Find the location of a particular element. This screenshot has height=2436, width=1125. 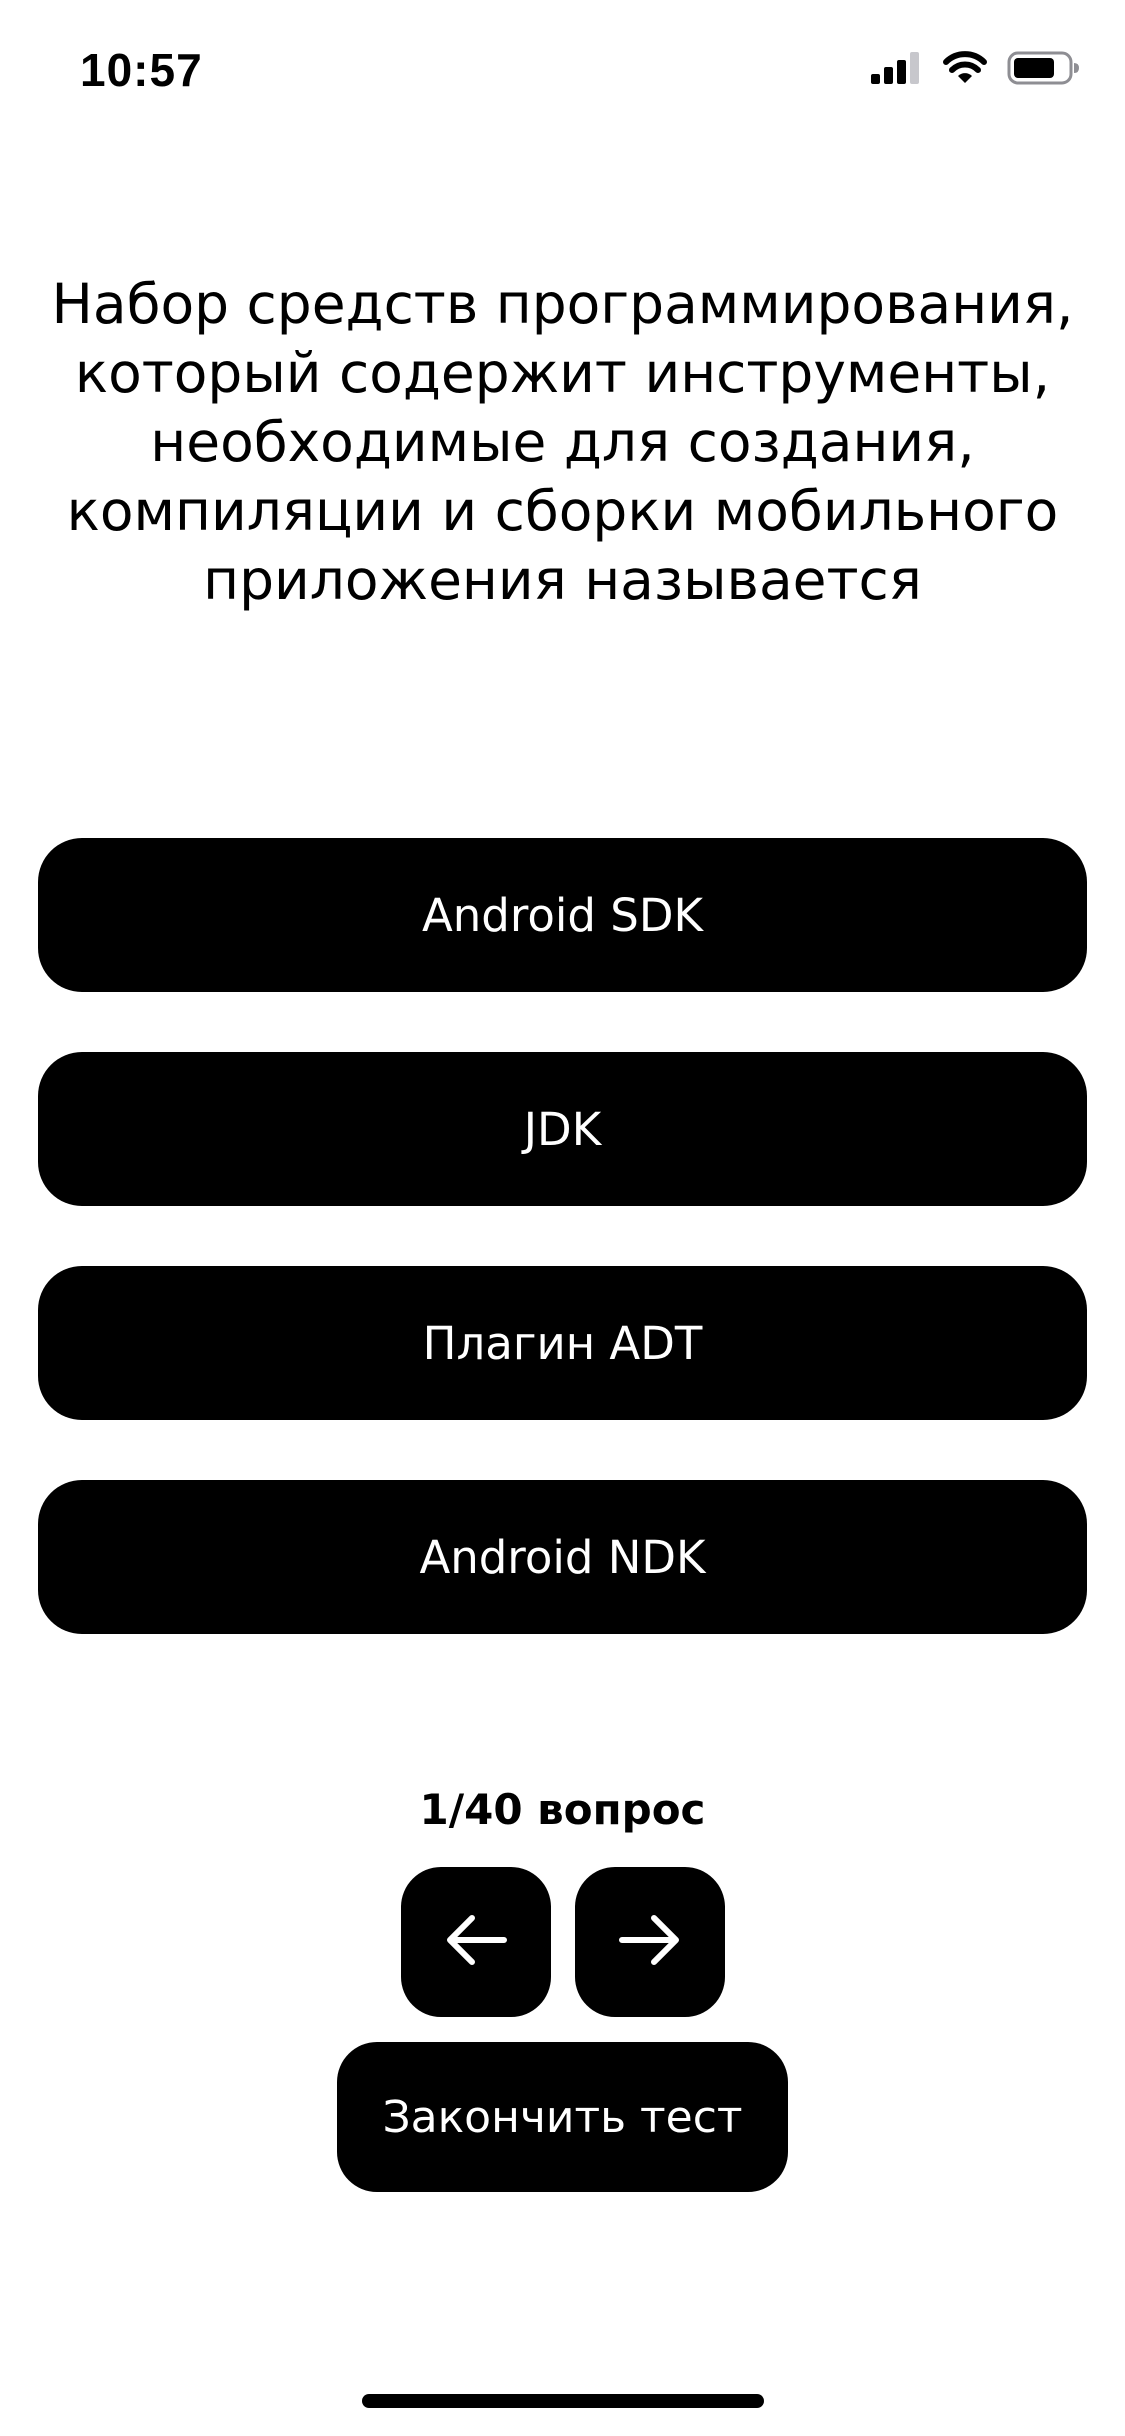

arrow-right-icon is located at coordinates (650, 1942).